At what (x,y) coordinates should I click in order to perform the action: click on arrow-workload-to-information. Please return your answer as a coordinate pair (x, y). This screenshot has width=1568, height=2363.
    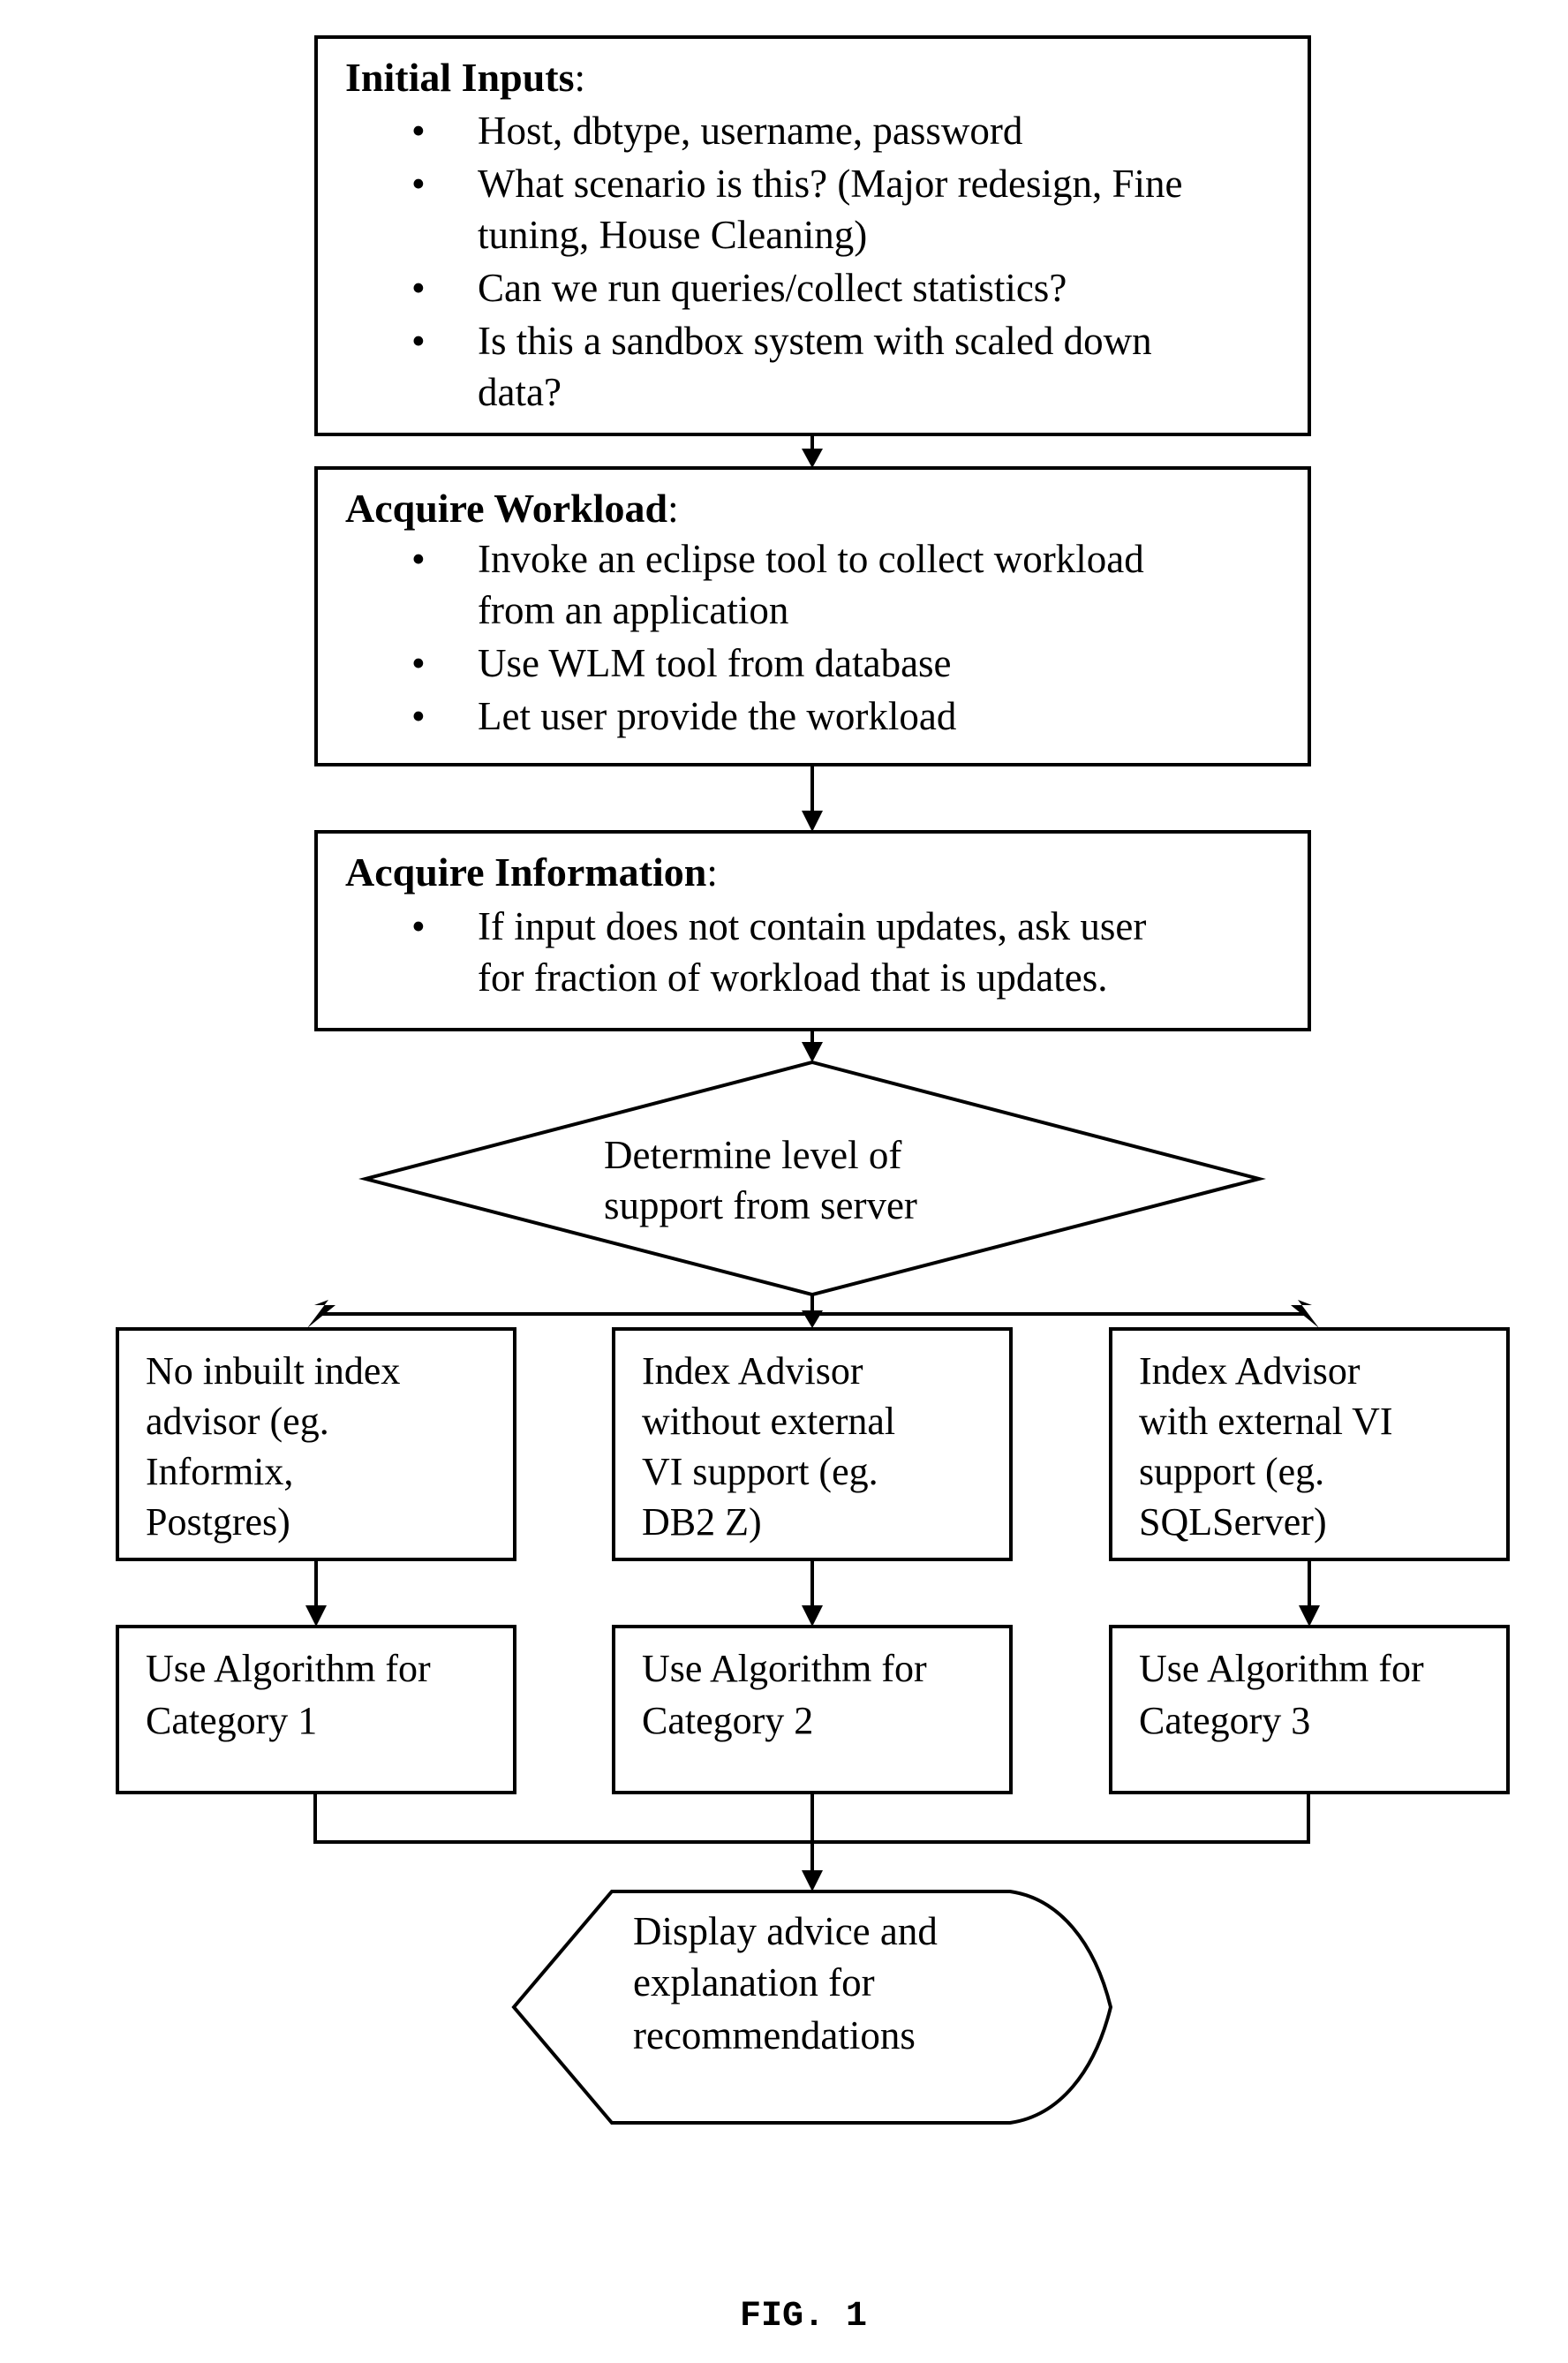
    Looking at the image, I should click on (812, 798).